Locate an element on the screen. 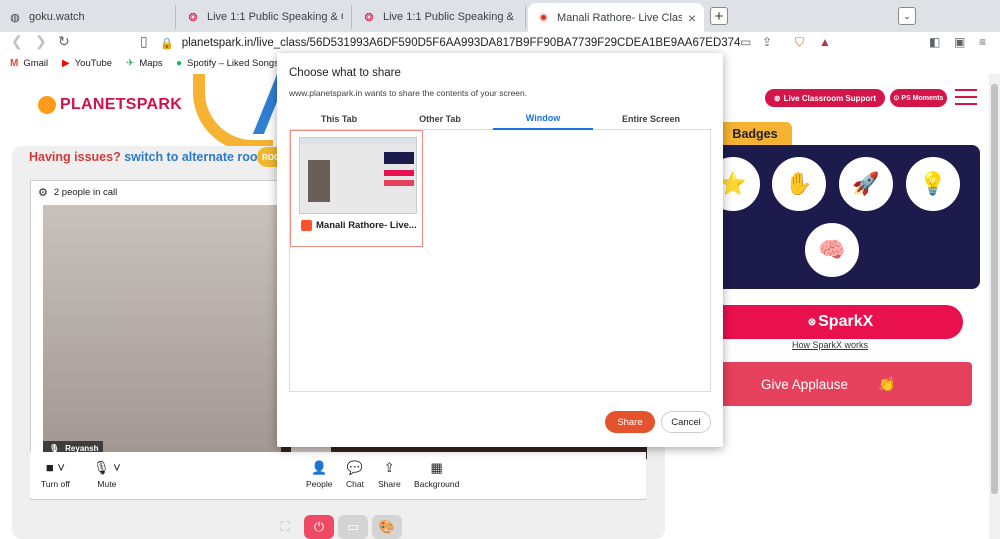  control-label: Turn off is located at coordinates (55, 484).